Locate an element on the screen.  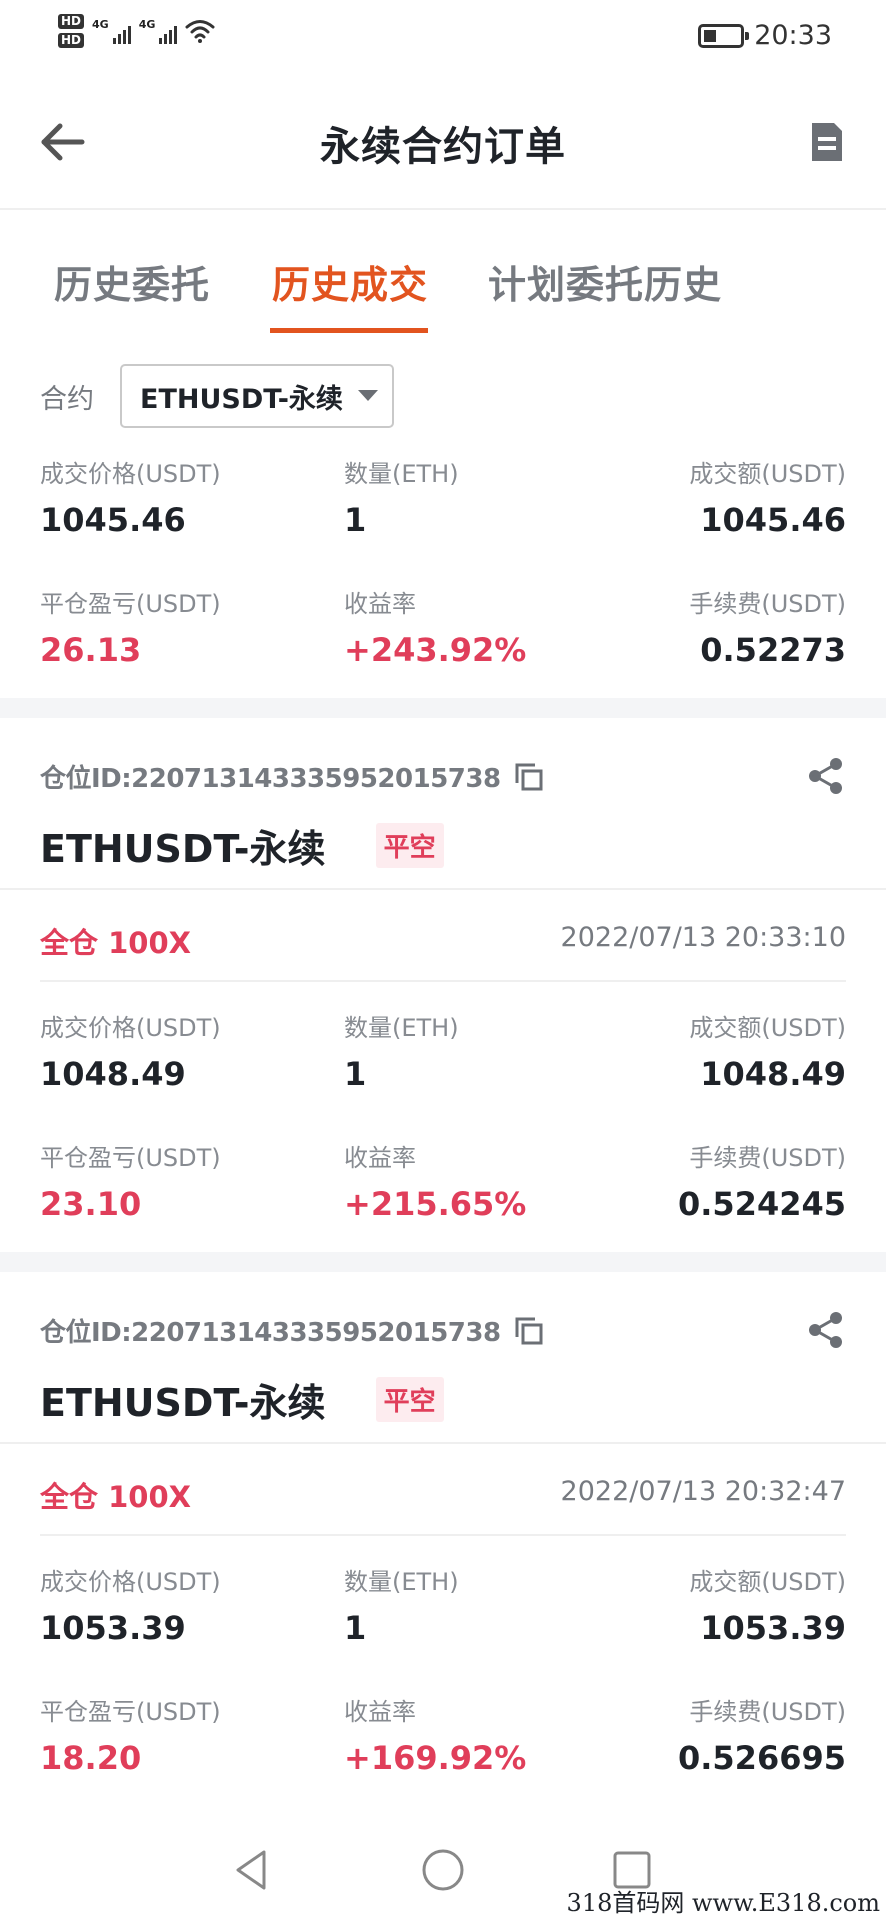
roi-cell: 收益率 +215.65% is located at coordinates (435, 1180).